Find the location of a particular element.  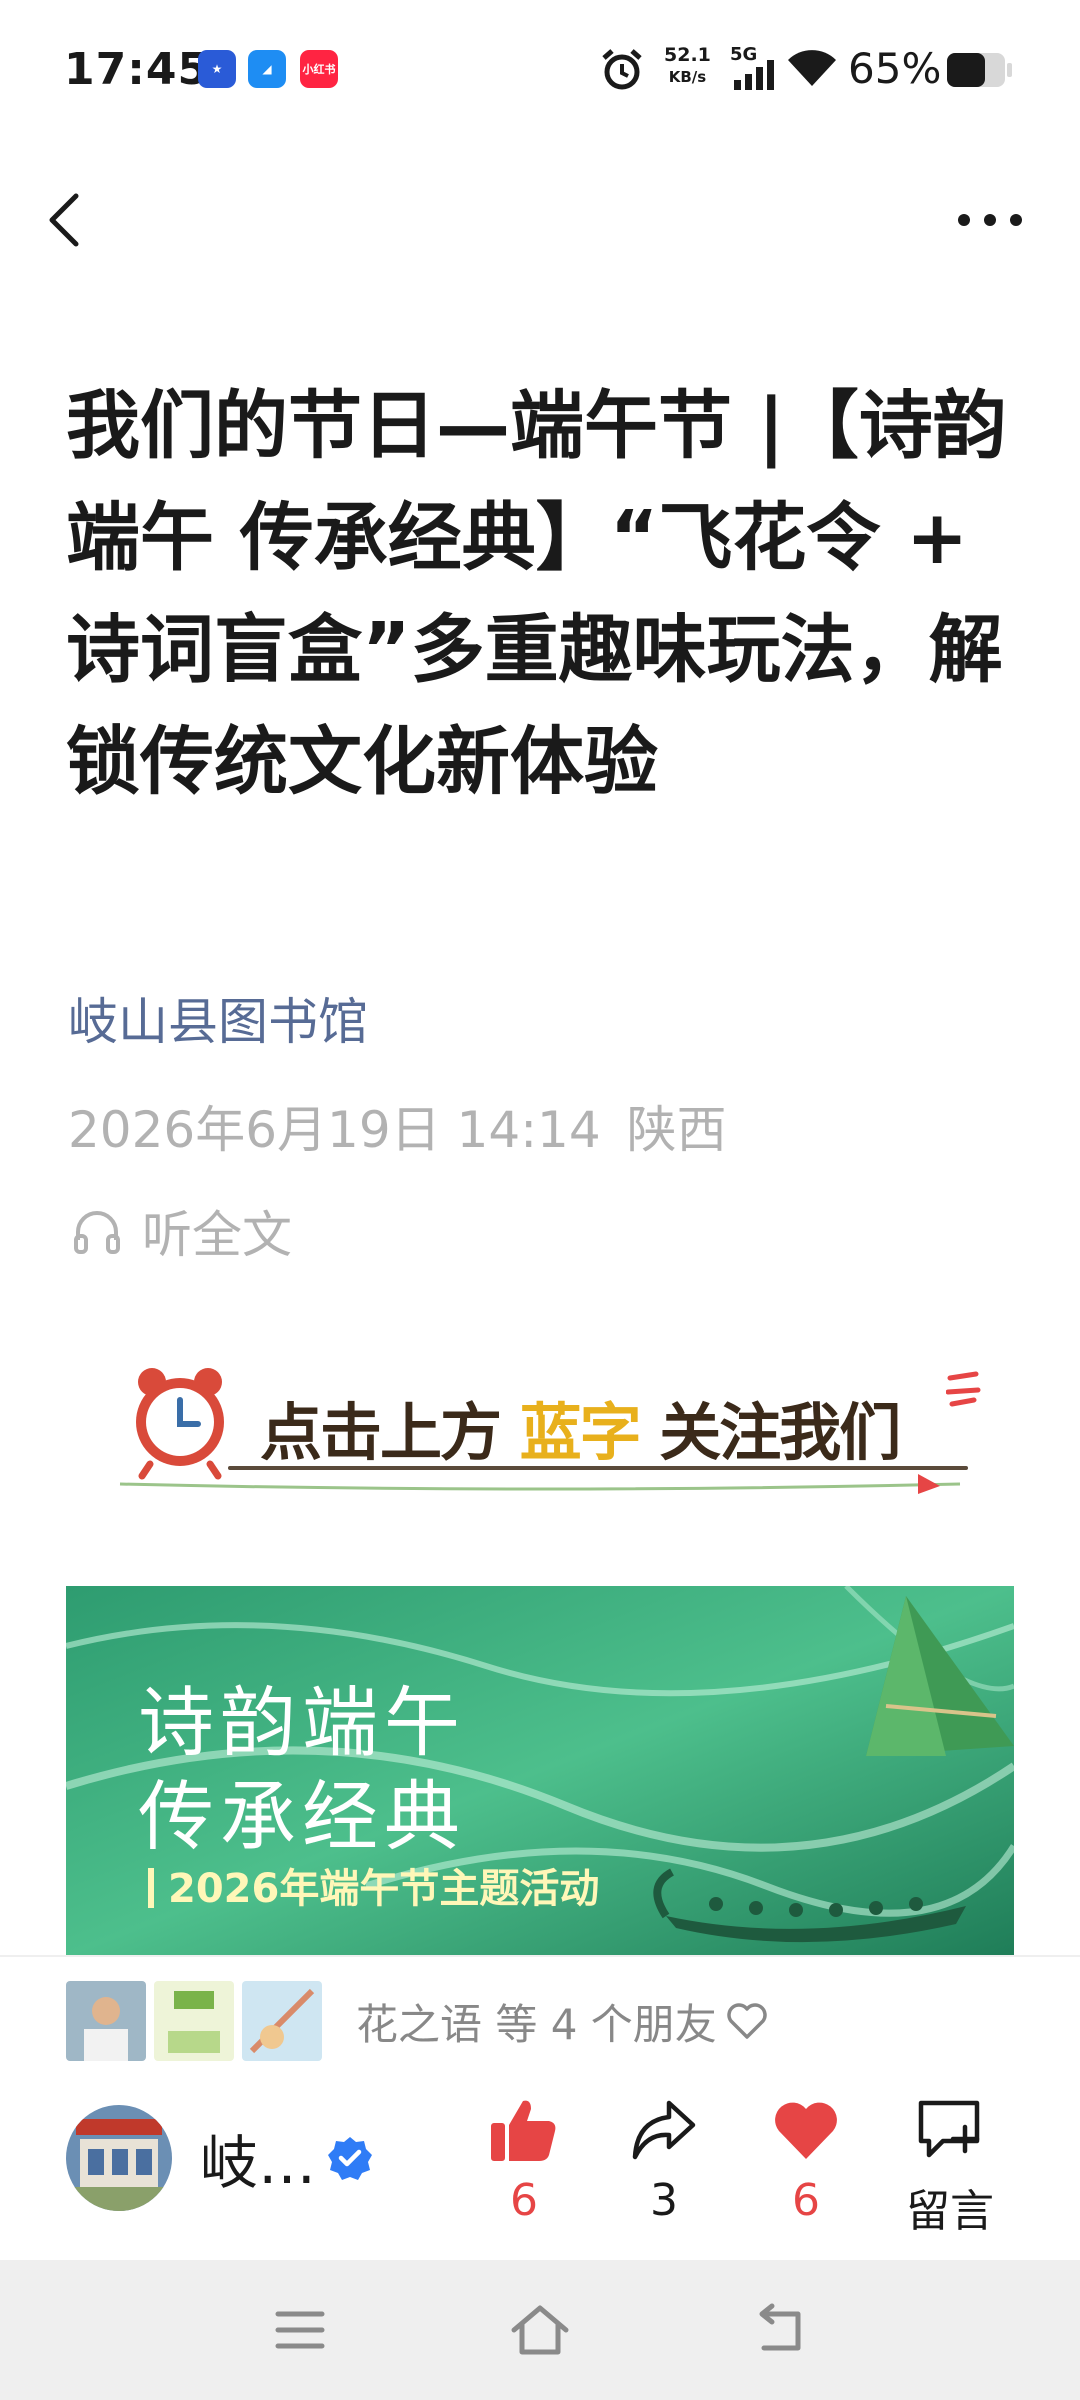

thumbs-up-icon is located at coordinates (523, 2130).